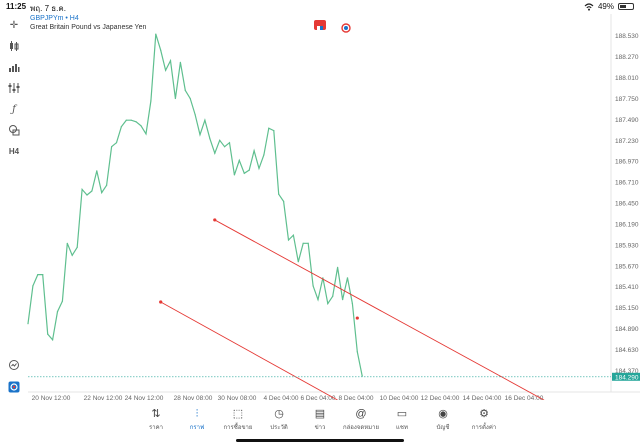  I want to click on arrows-updown-icon: ⇅, so click(156, 414).